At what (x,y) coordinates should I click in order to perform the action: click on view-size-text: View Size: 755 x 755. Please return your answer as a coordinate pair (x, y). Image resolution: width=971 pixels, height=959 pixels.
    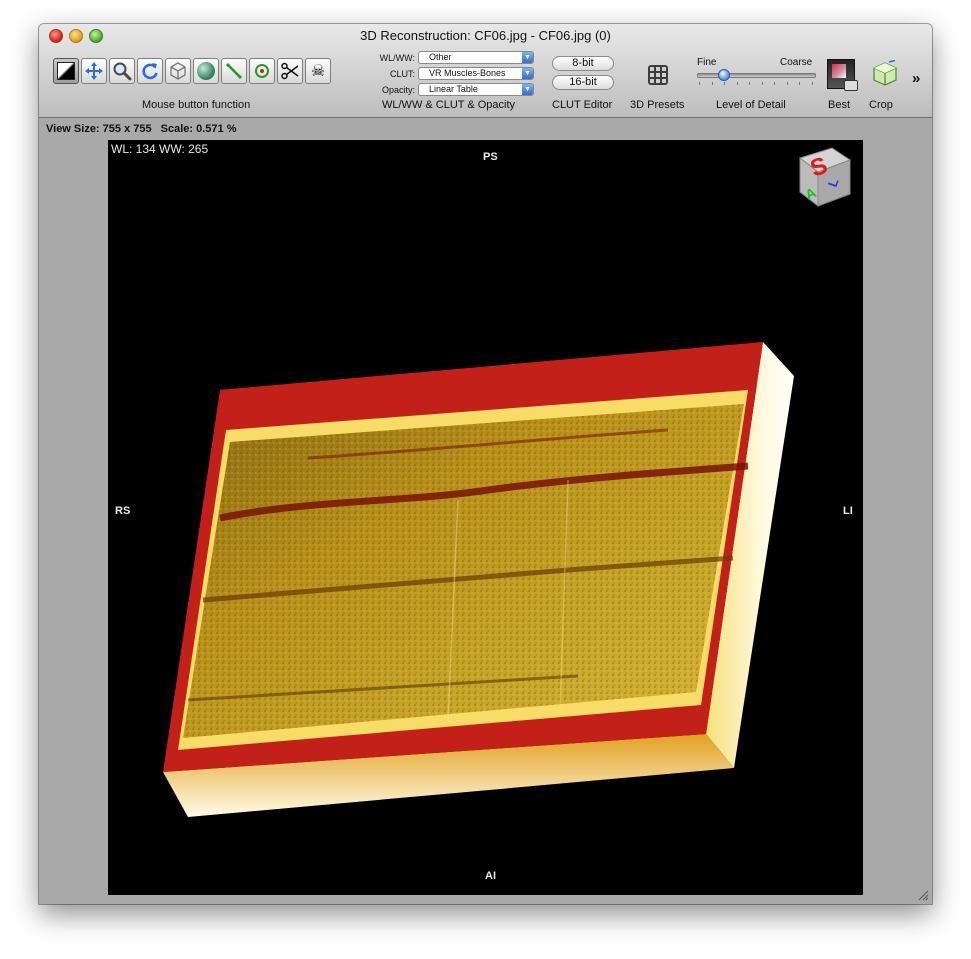
    Looking at the image, I should click on (99, 129).